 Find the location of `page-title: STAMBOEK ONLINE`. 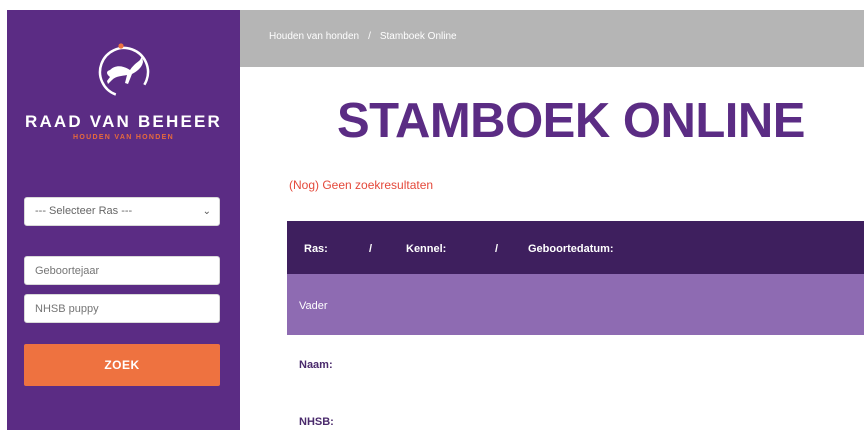

page-title: STAMBOEK ONLINE is located at coordinates (571, 121).